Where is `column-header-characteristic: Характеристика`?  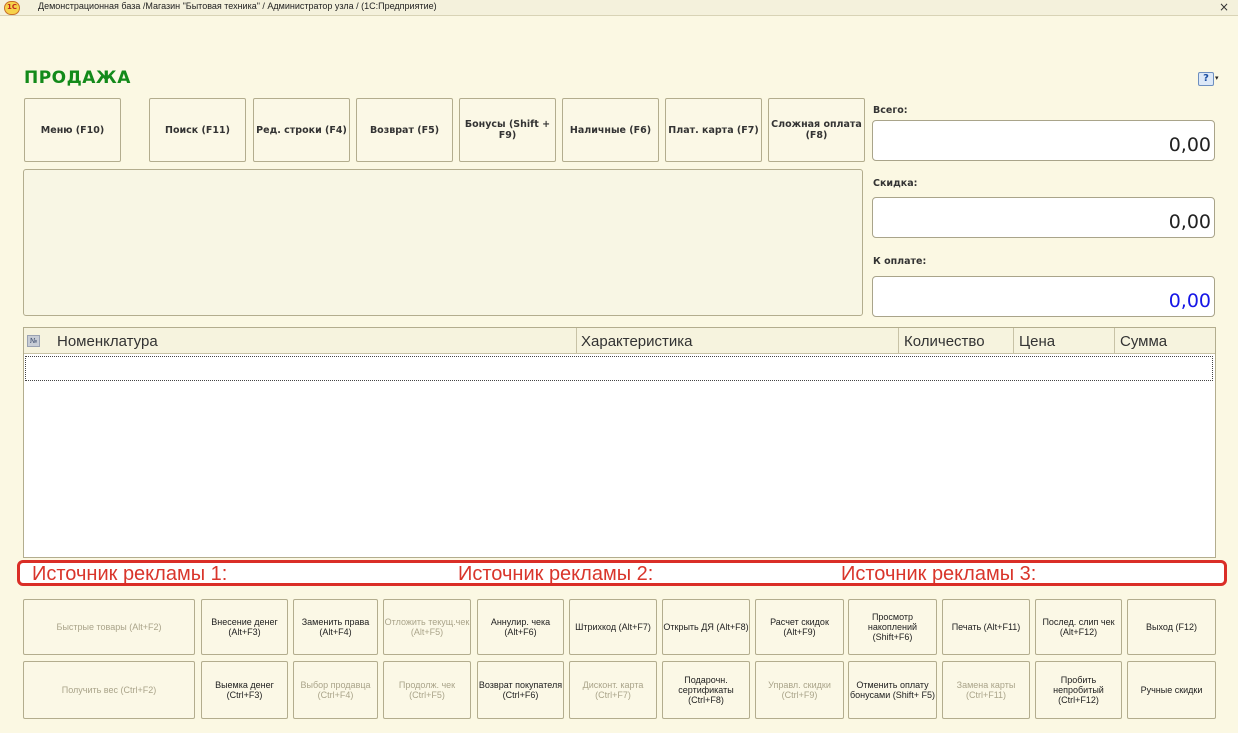
column-header-characteristic: Характеристика is located at coordinates (637, 341).